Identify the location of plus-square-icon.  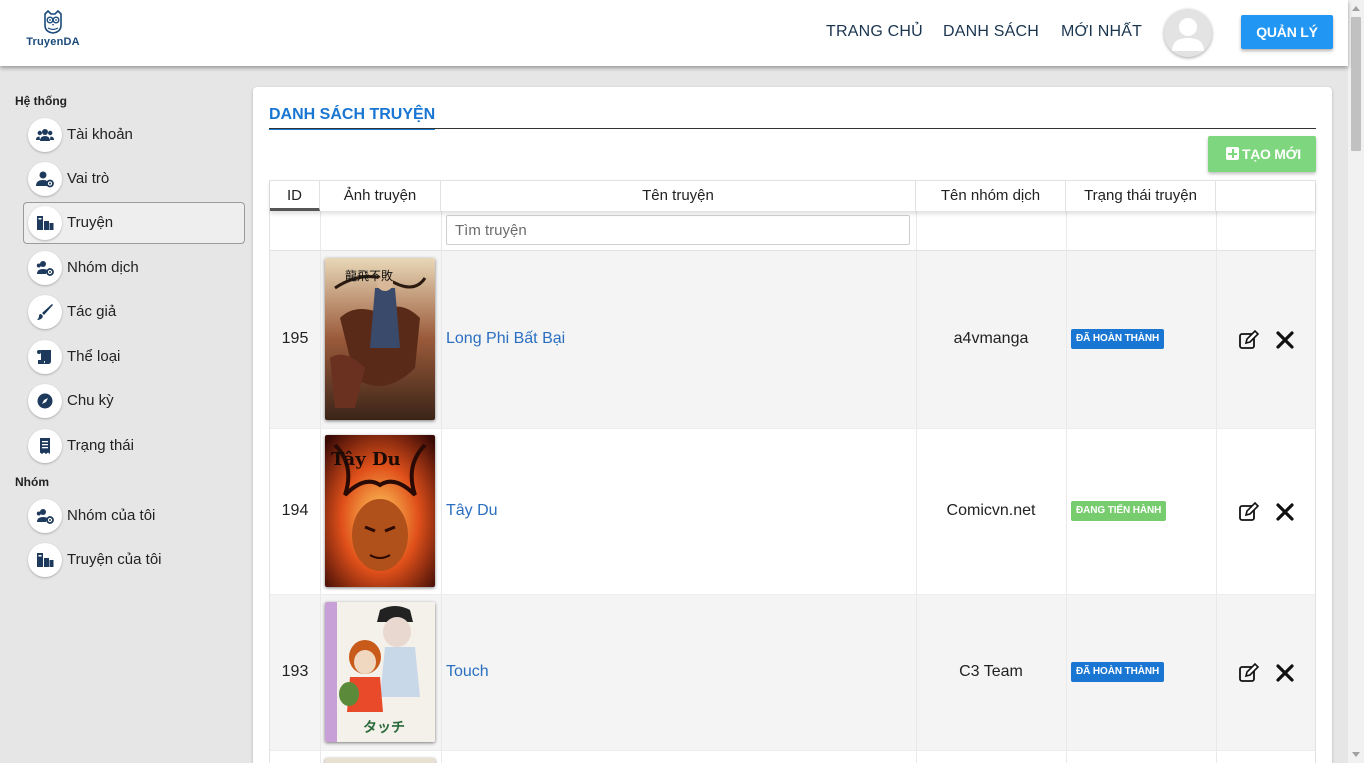
(1232, 153).